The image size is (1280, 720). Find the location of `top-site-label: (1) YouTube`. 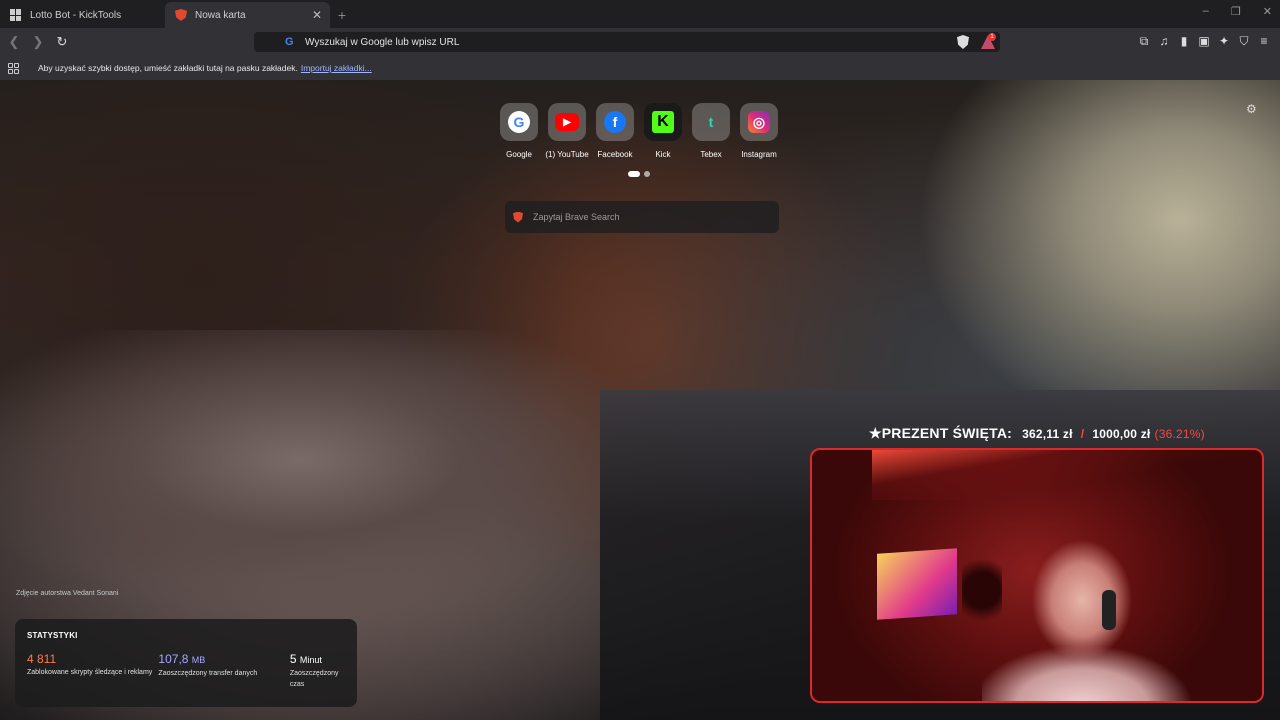

top-site-label: (1) YouTube is located at coordinates (567, 154).